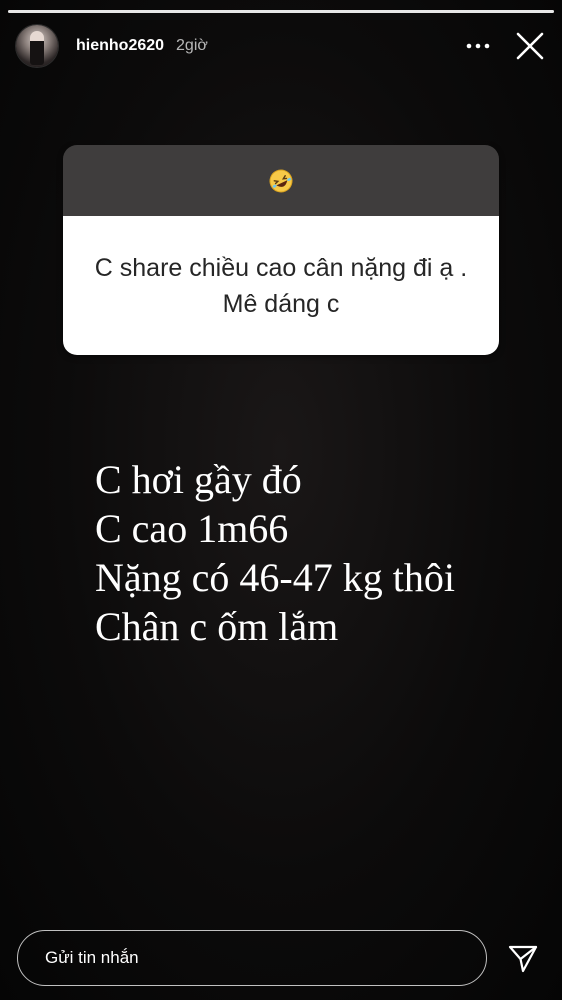 The height and width of the screenshot is (1000, 562). I want to click on story-header: hienho2620 2giờ, so click(283, 46).